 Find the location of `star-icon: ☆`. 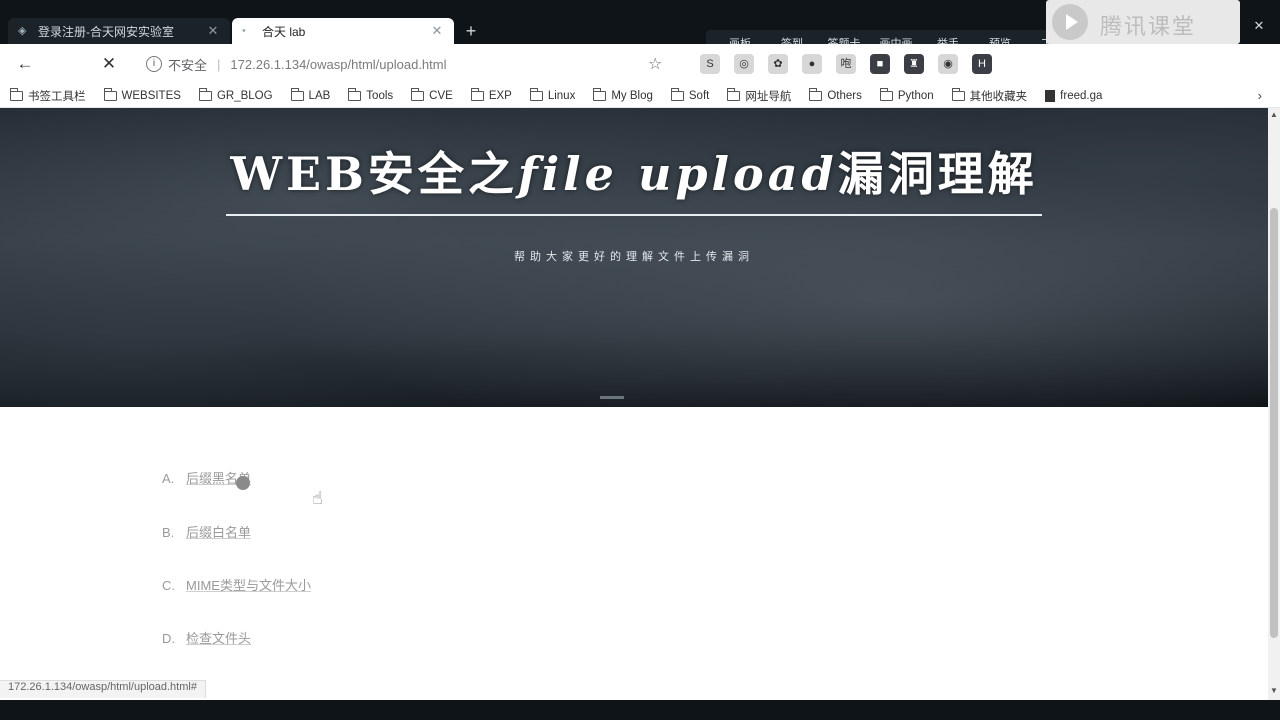

star-icon: ☆ is located at coordinates (655, 64).